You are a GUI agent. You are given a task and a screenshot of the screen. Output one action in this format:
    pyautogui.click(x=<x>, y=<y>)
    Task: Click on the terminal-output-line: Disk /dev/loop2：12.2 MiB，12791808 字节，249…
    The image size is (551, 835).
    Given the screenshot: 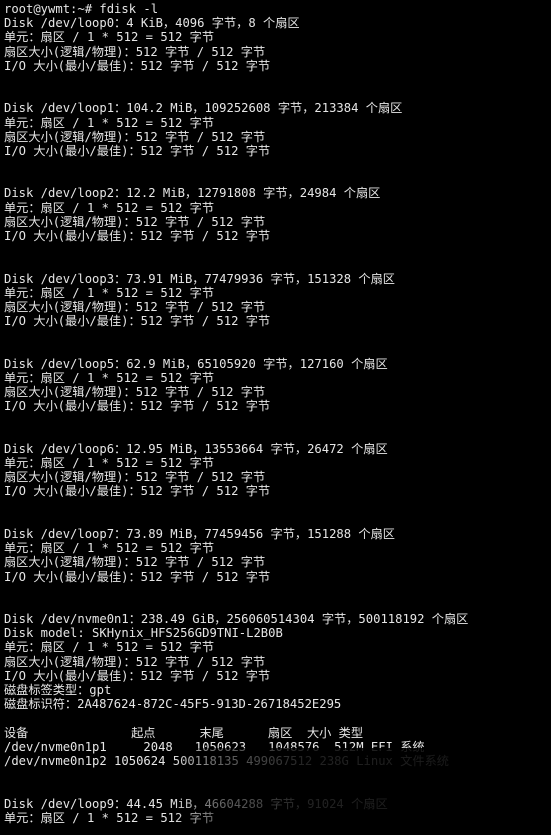 What is the action you would take?
    pyautogui.click(x=192, y=193)
    